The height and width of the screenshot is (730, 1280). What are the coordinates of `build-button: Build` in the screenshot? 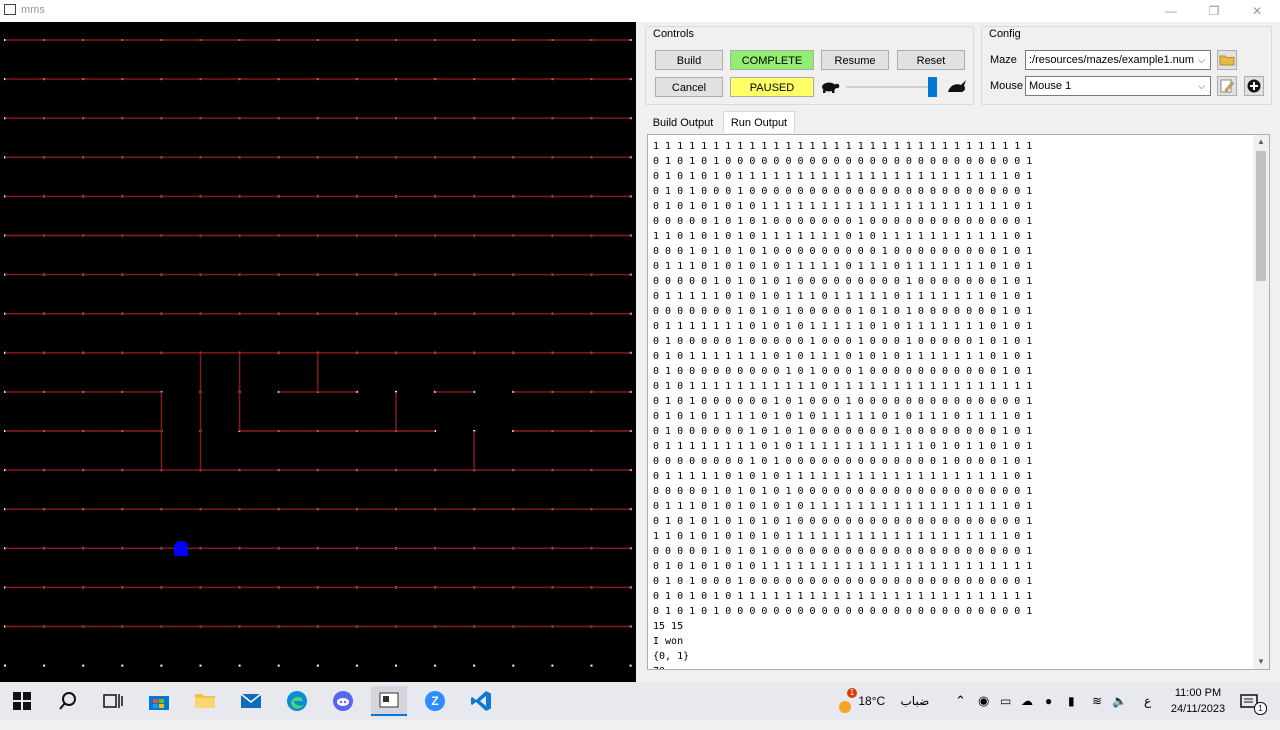 It's located at (689, 60).